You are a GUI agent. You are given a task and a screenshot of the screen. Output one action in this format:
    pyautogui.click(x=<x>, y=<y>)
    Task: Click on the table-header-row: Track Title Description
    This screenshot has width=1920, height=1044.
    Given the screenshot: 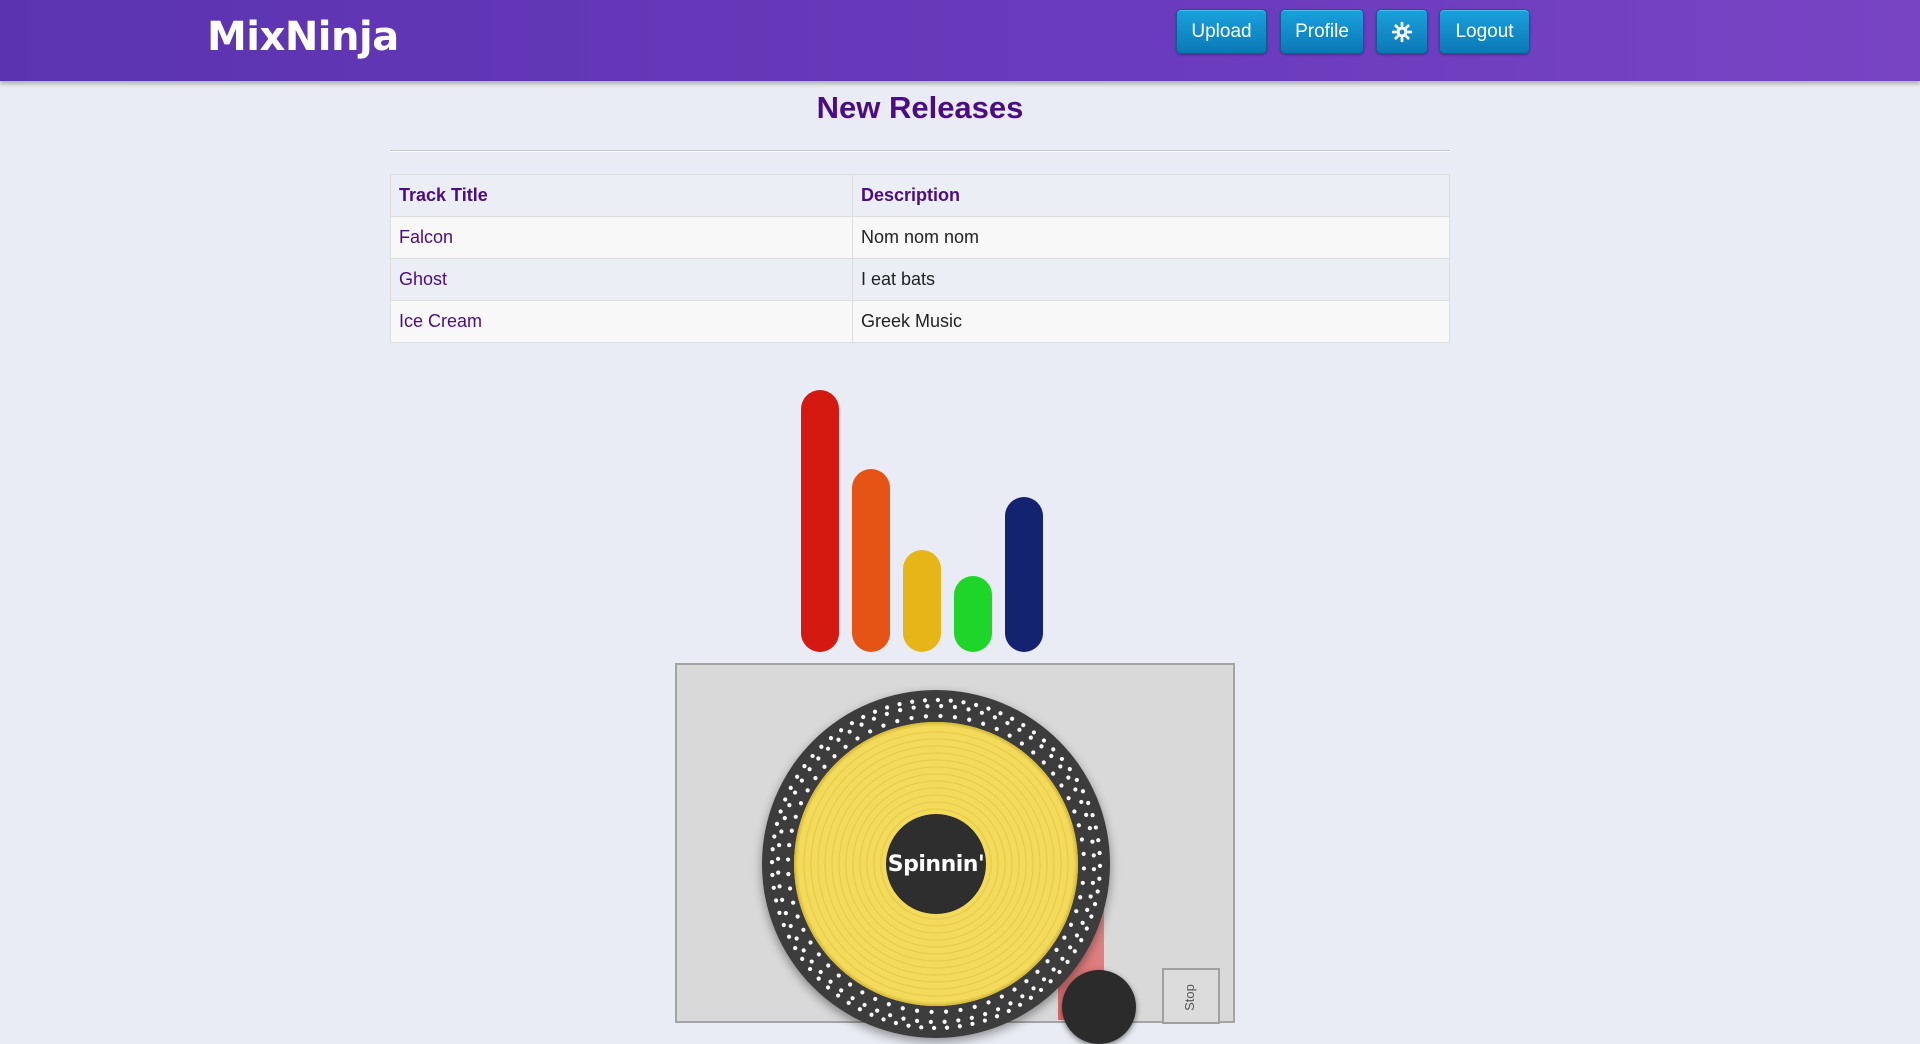 What is the action you would take?
    pyautogui.click(x=920, y=195)
    